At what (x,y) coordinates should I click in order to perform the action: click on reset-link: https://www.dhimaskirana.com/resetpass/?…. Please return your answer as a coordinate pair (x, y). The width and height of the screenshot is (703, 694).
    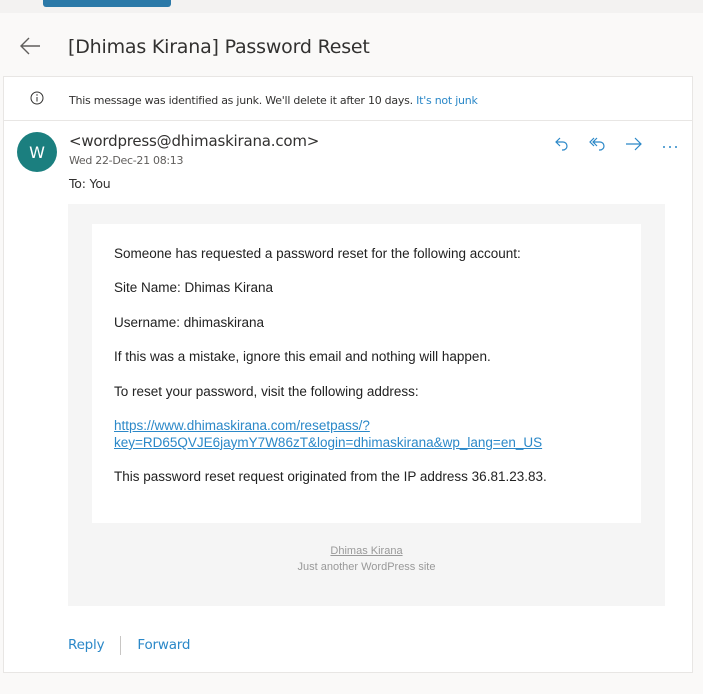
    Looking at the image, I should click on (328, 434).